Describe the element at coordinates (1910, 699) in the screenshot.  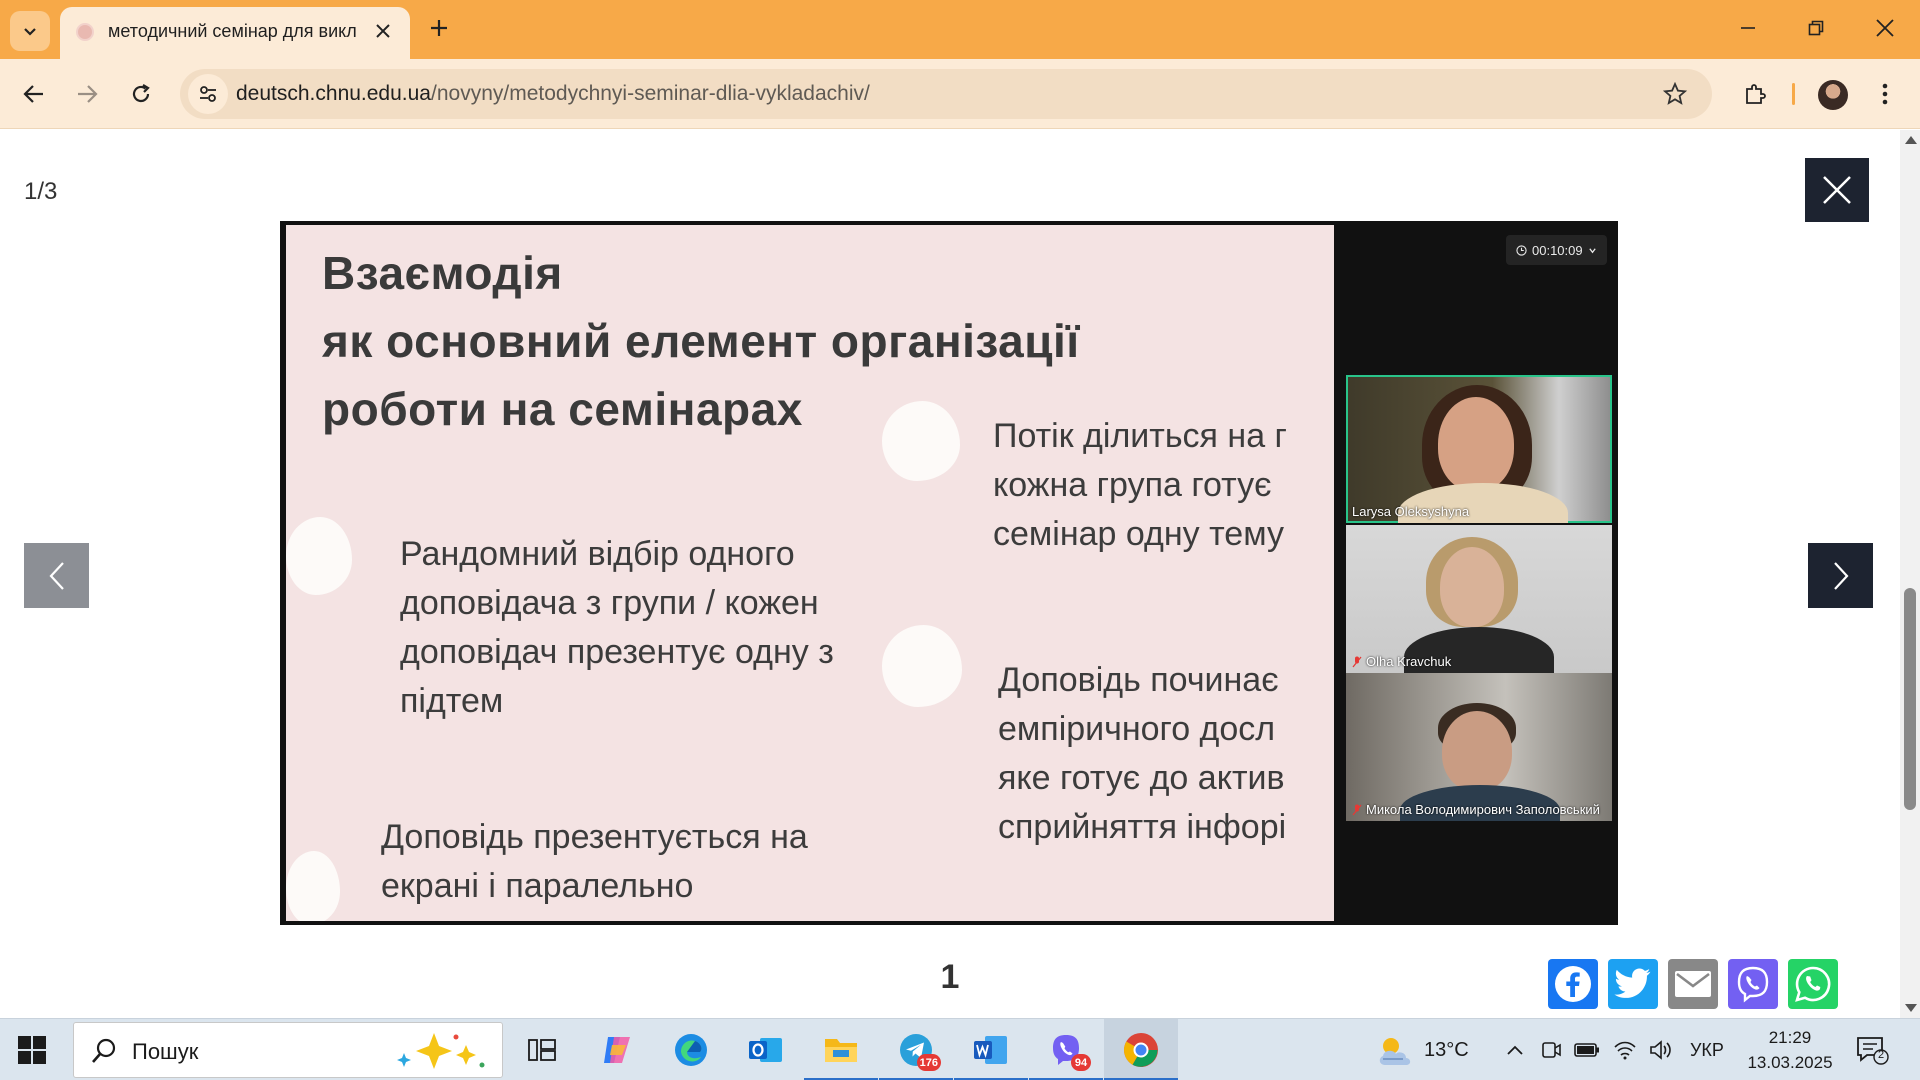
I see `scrollbar-thumb` at that location.